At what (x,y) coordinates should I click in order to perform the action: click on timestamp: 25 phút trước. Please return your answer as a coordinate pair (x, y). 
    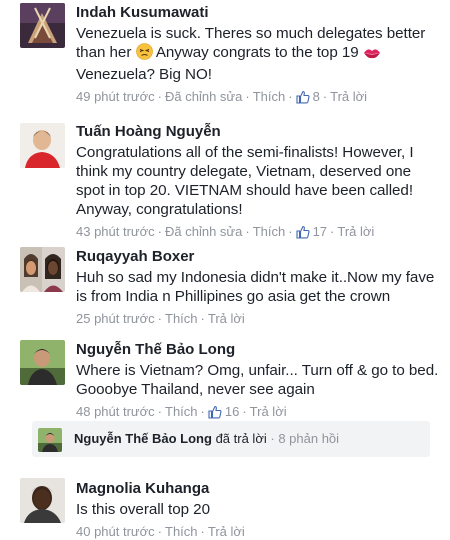
    Looking at the image, I should click on (115, 318).